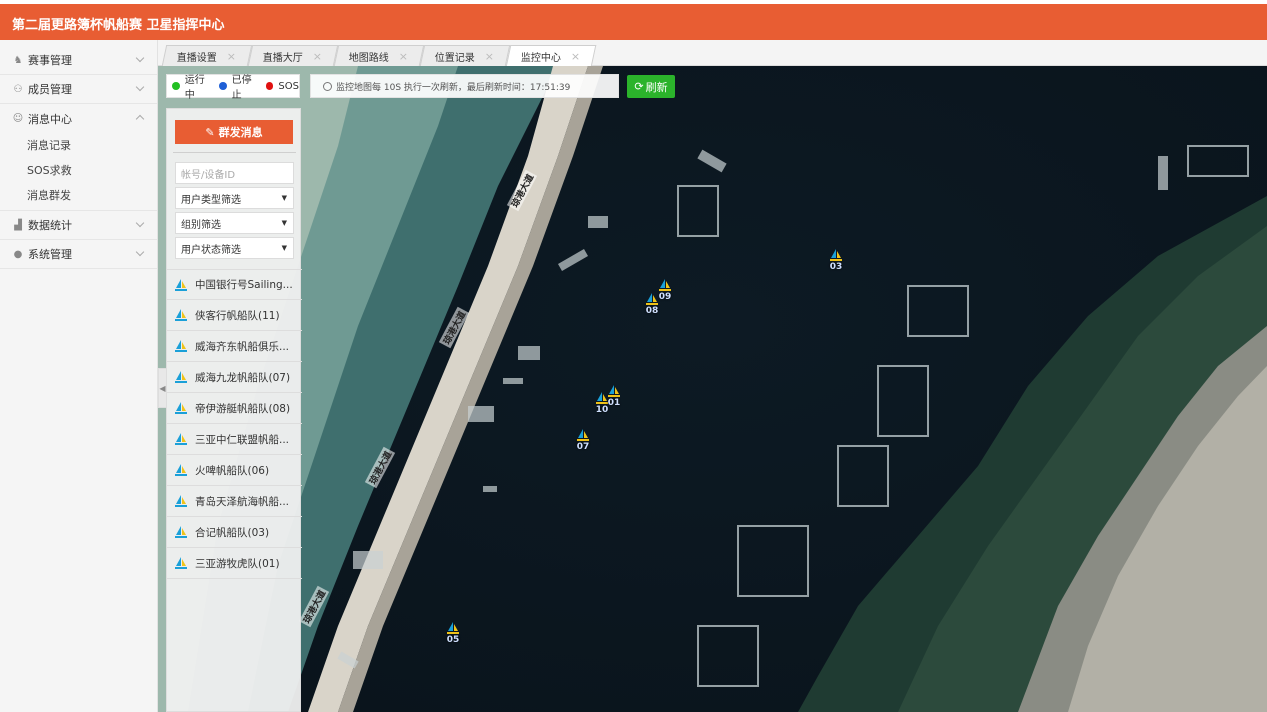 The image size is (1267, 712). Describe the element at coordinates (234, 248) in the screenshot. I see `user-status-filter: 用户状态筛选 ▼` at that location.